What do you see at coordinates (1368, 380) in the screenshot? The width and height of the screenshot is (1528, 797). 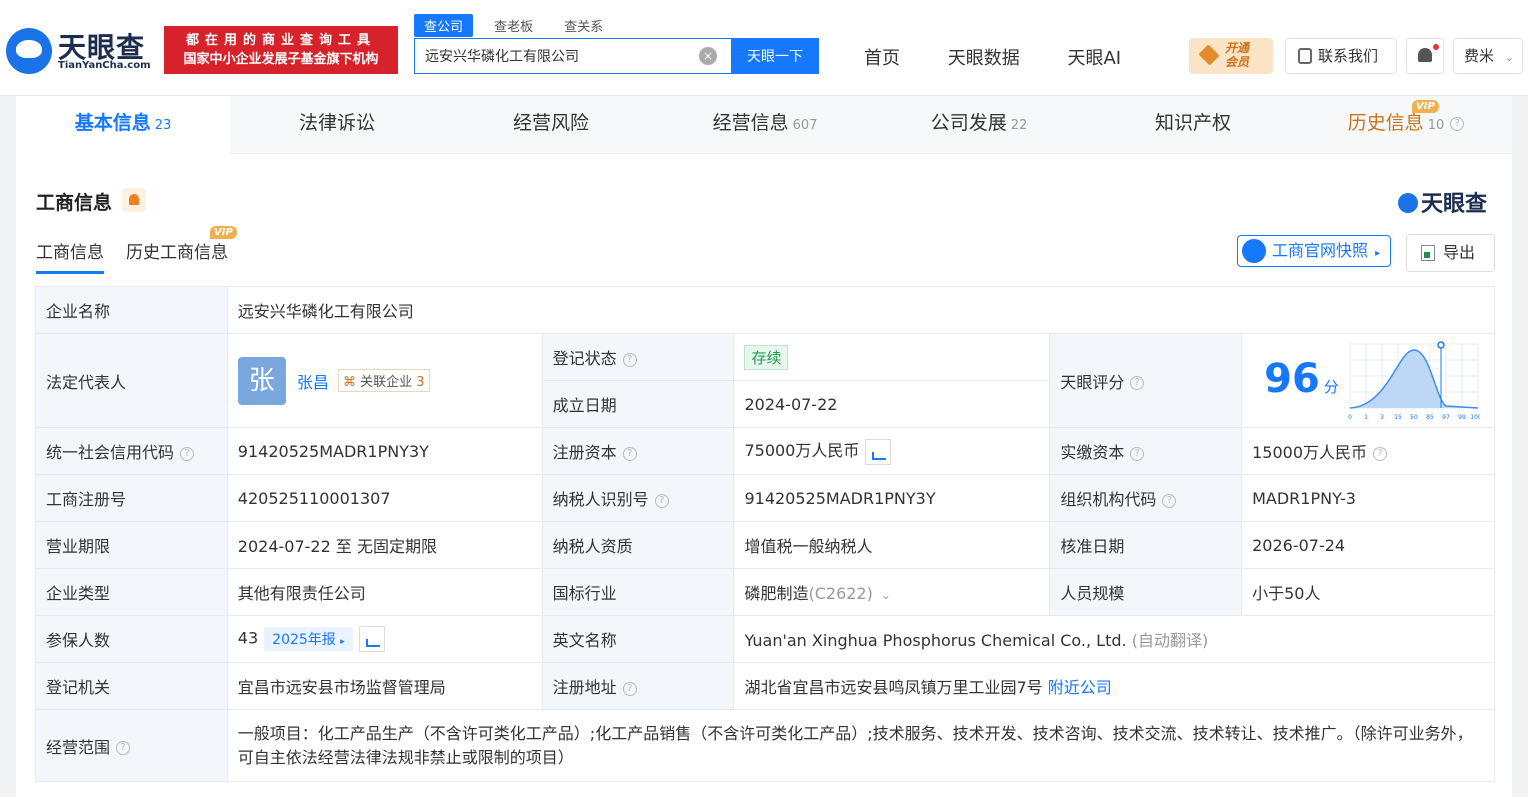 I see `score-cell: 96 分 0 1 3 15 50 85 97 99 100` at bounding box center [1368, 380].